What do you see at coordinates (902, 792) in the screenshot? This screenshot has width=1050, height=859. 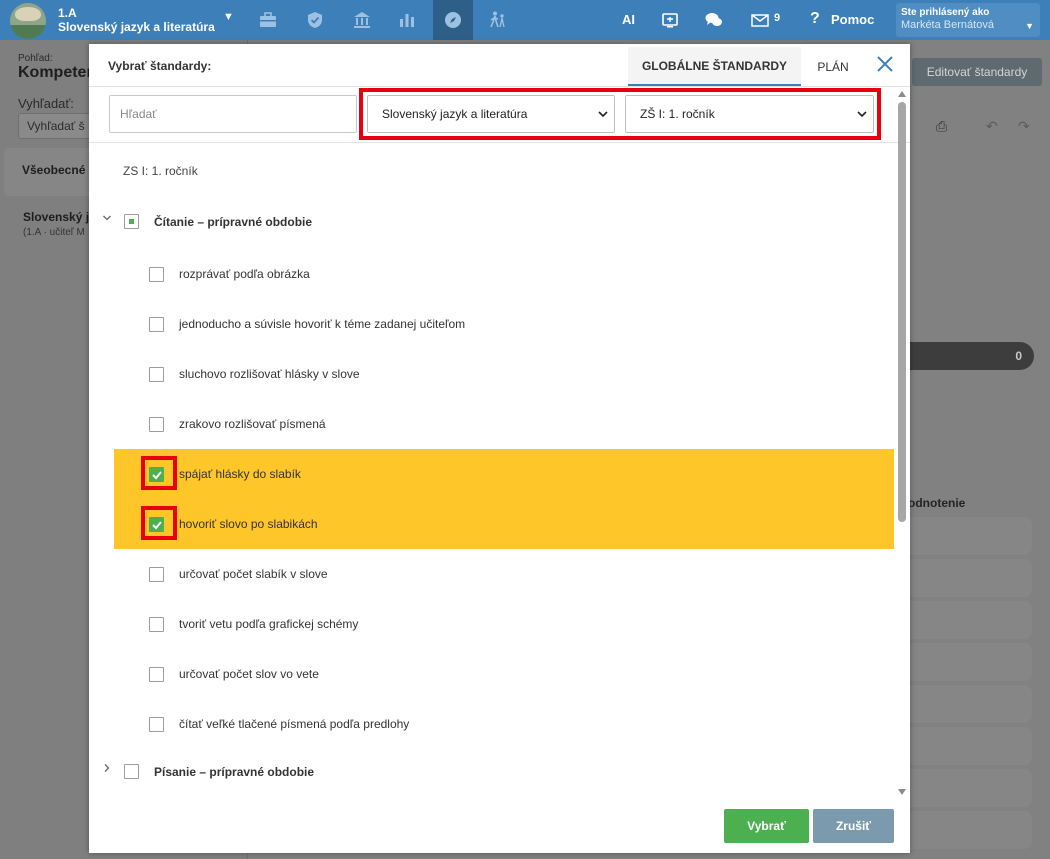 I see `scroll-down-arrow-icon` at bounding box center [902, 792].